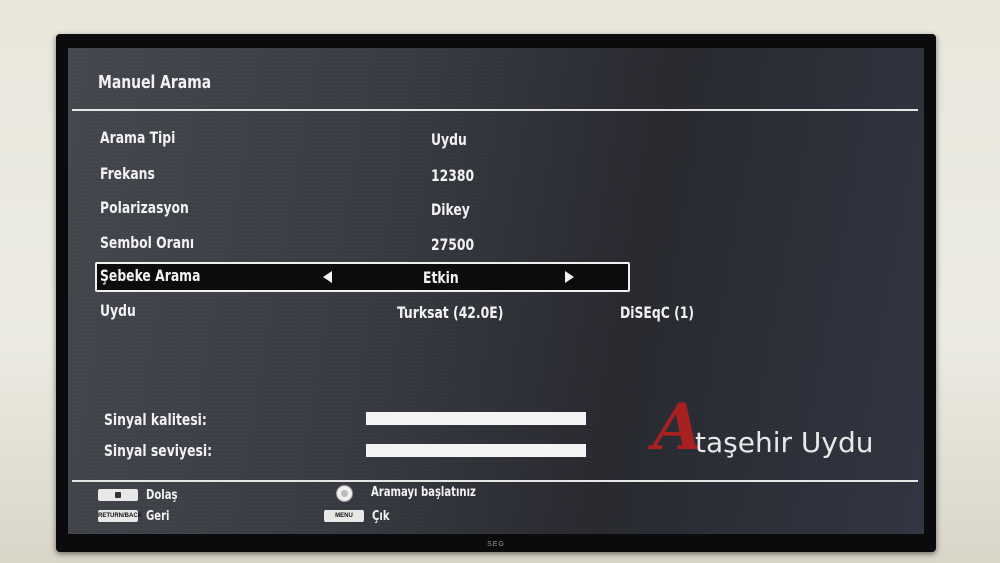  Describe the element at coordinates (155, 82) in the screenshot. I see `page-title: Manuel Arama` at that location.